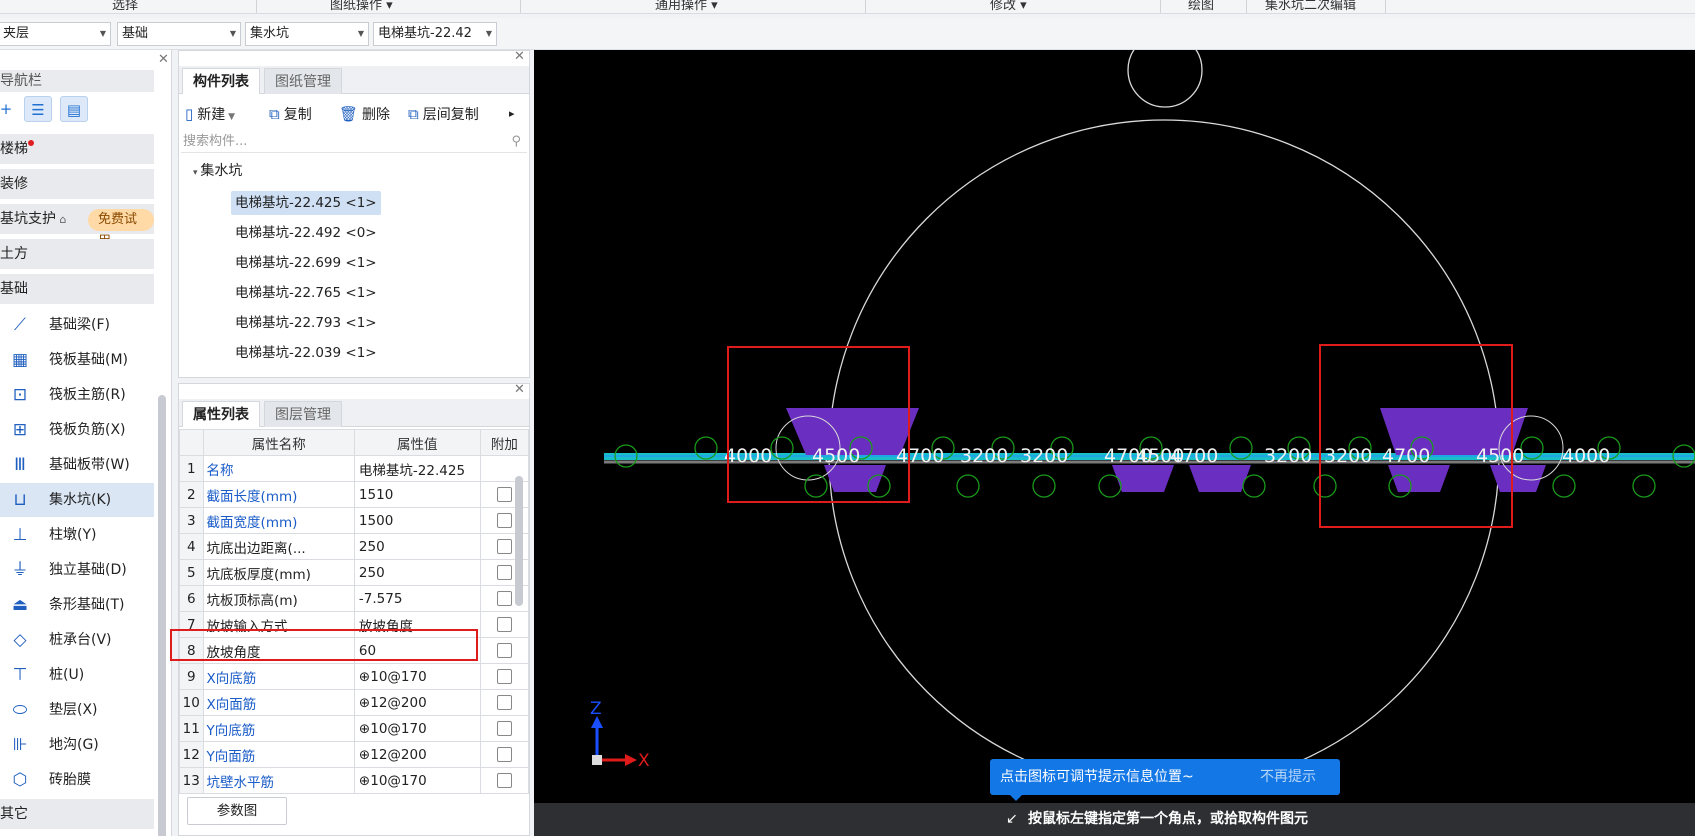  What do you see at coordinates (77, 289) in the screenshot?
I see `nav-category-foundation: 基础` at bounding box center [77, 289].